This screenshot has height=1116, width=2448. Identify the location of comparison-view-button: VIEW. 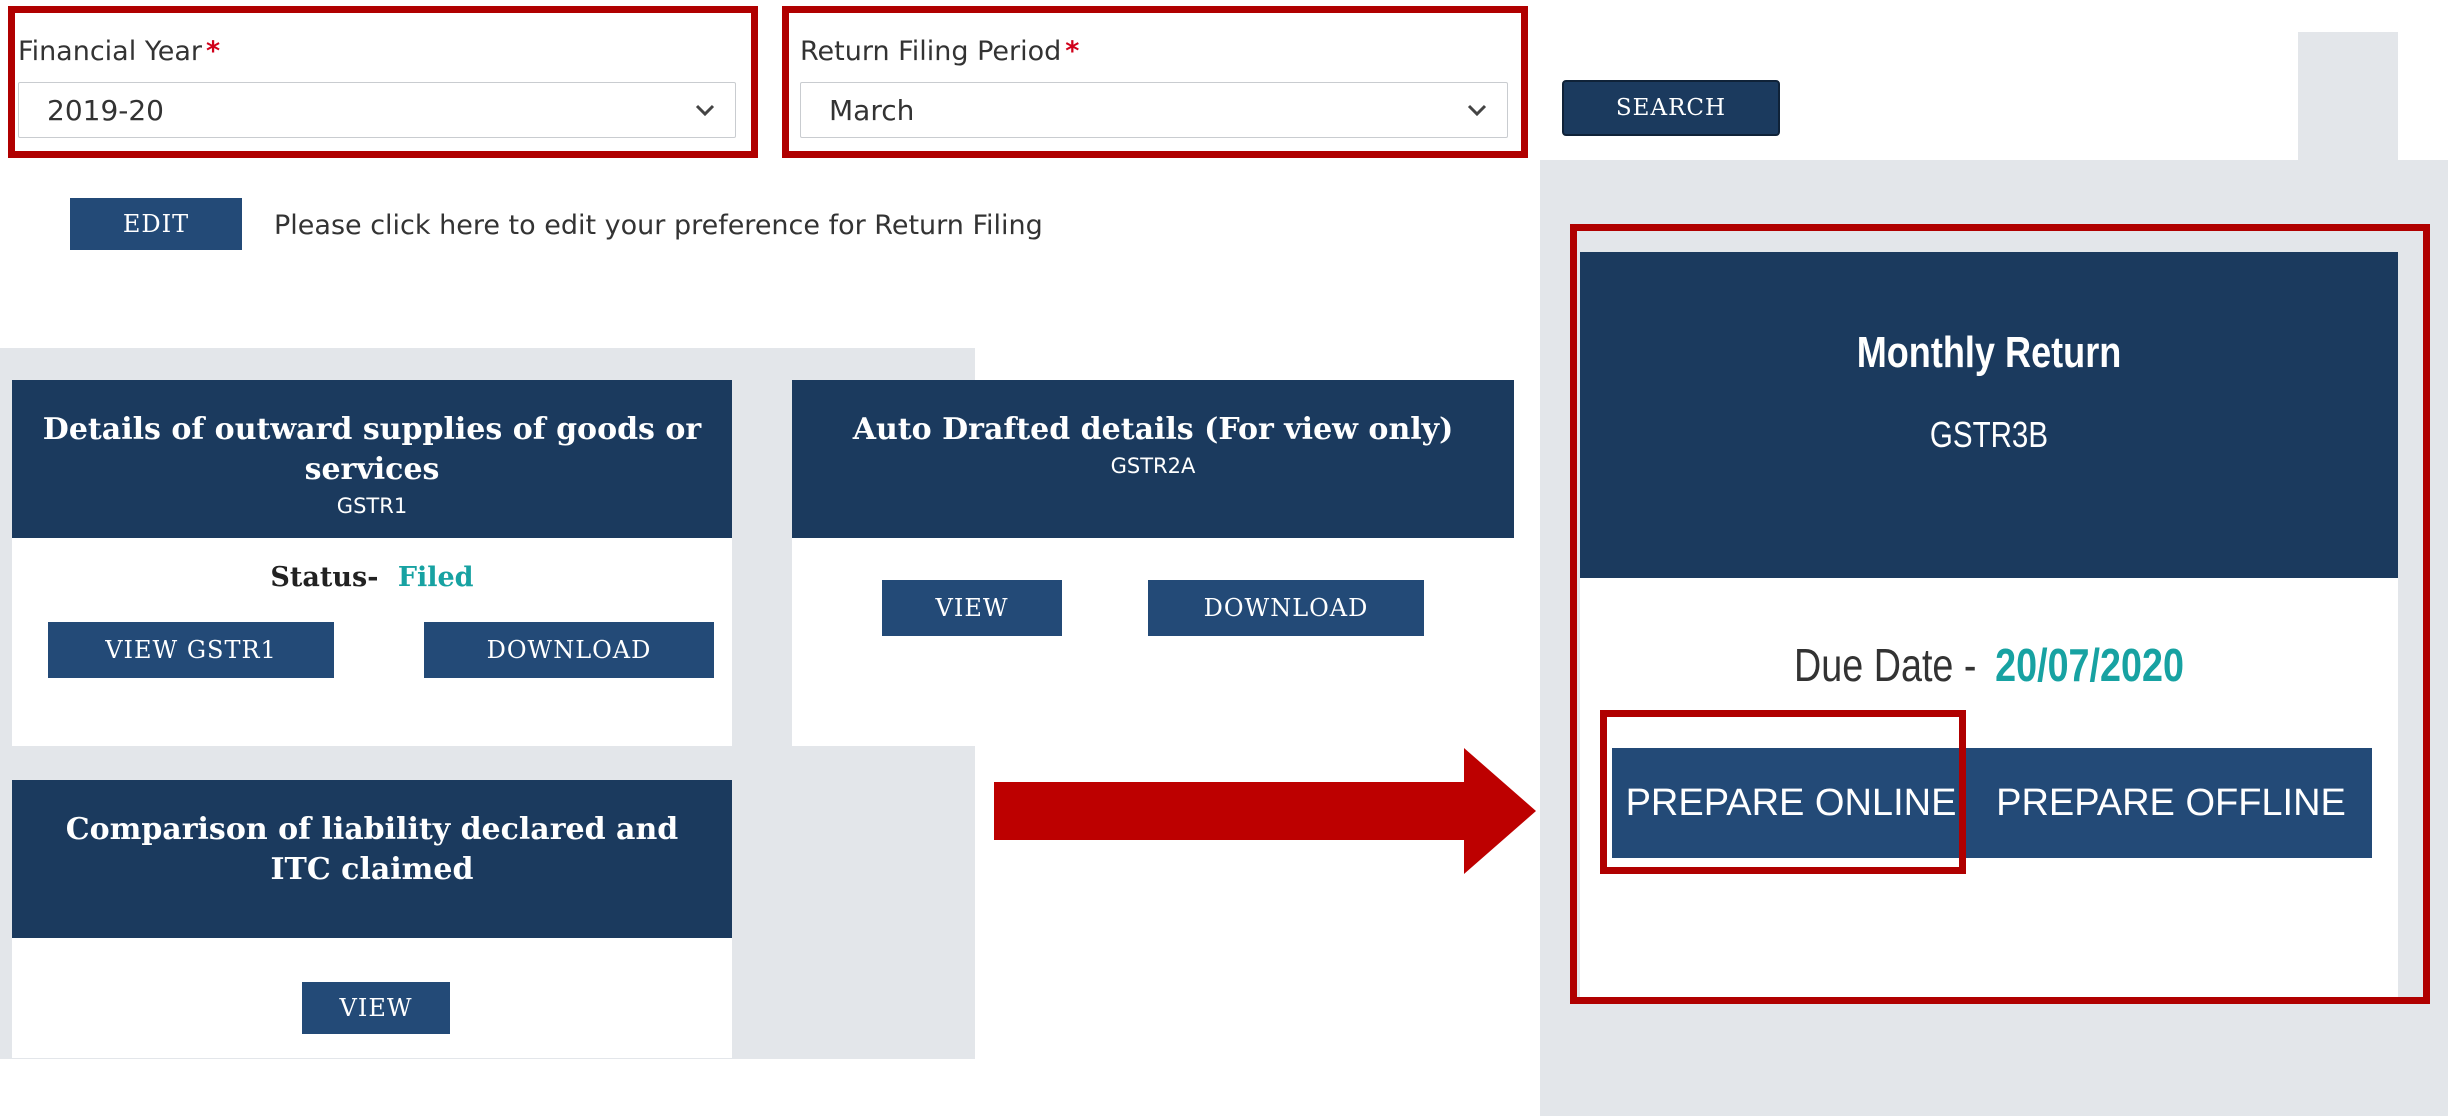
(376, 1008).